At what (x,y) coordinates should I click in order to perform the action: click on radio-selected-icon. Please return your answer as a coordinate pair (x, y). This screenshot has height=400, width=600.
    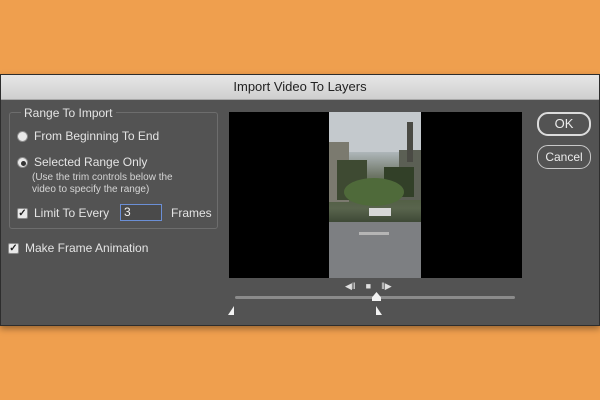
    Looking at the image, I should click on (22, 162).